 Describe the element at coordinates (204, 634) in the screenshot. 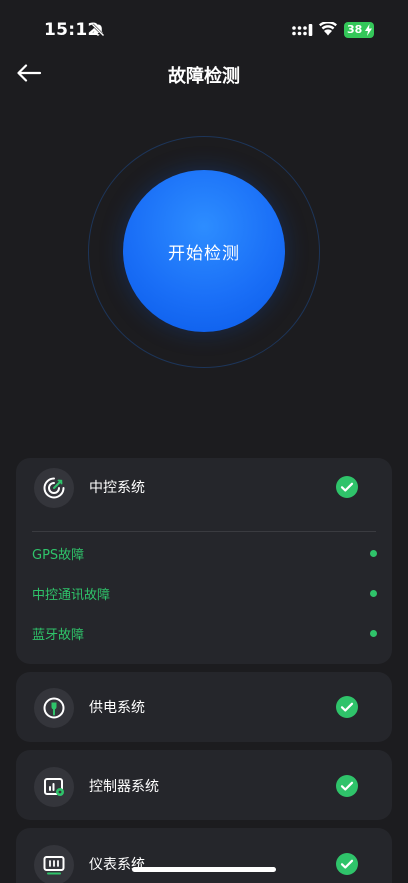

I see `fault-item: 蓝牙故障` at that location.